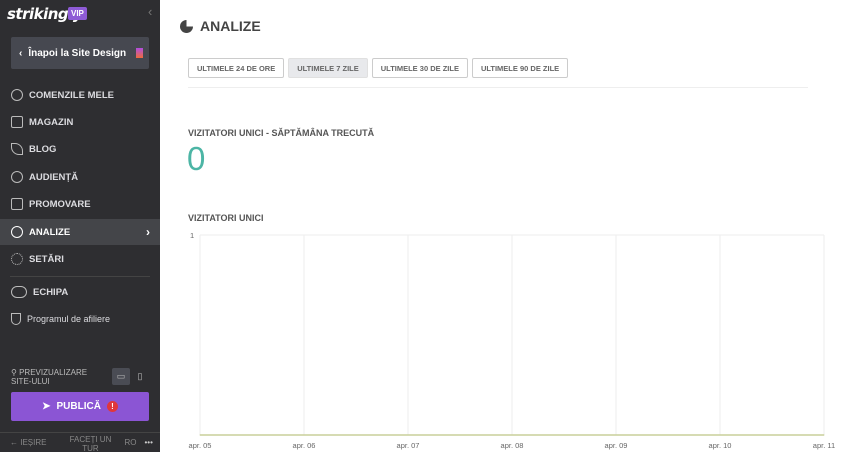 The width and height of the screenshot is (856, 453). What do you see at coordinates (80, 259) in the screenshot?
I see `sidebar-item-settings: SETĂRI` at bounding box center [80, 259].